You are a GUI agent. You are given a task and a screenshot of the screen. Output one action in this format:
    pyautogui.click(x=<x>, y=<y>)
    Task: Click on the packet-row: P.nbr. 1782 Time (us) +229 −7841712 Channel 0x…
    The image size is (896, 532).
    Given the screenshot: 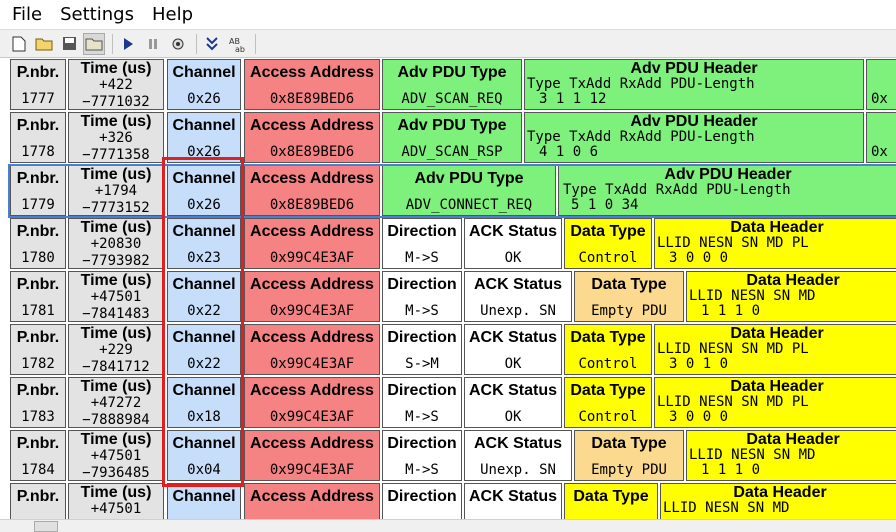 What is the action you would take?
    pyautogui.click(x=448, y=350)
    